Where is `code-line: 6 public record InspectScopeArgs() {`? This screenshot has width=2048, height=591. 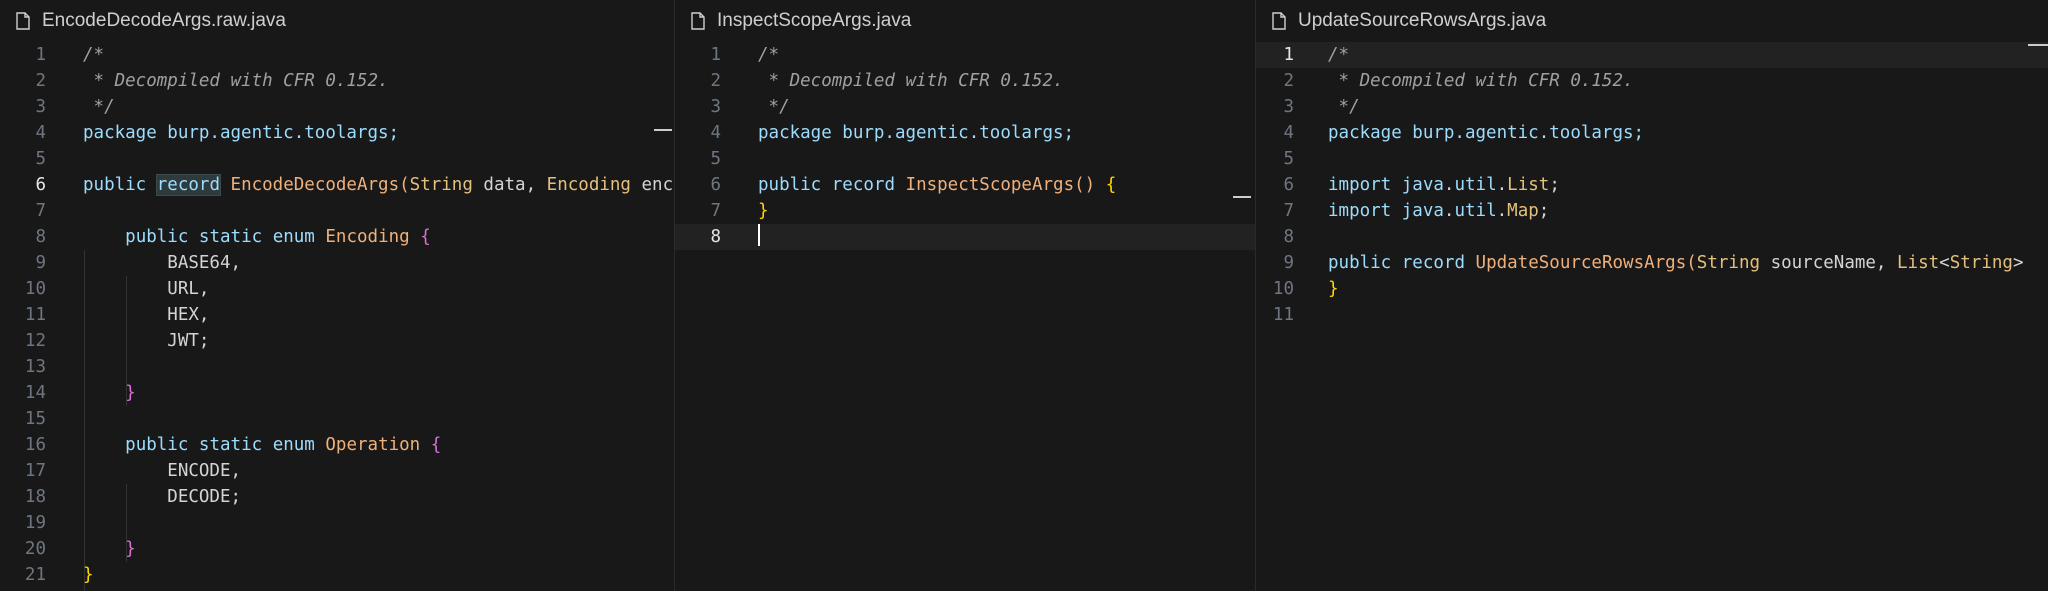 code-line: 6 public record InspectScopeArgs() { is located at coordinates (913, 185).